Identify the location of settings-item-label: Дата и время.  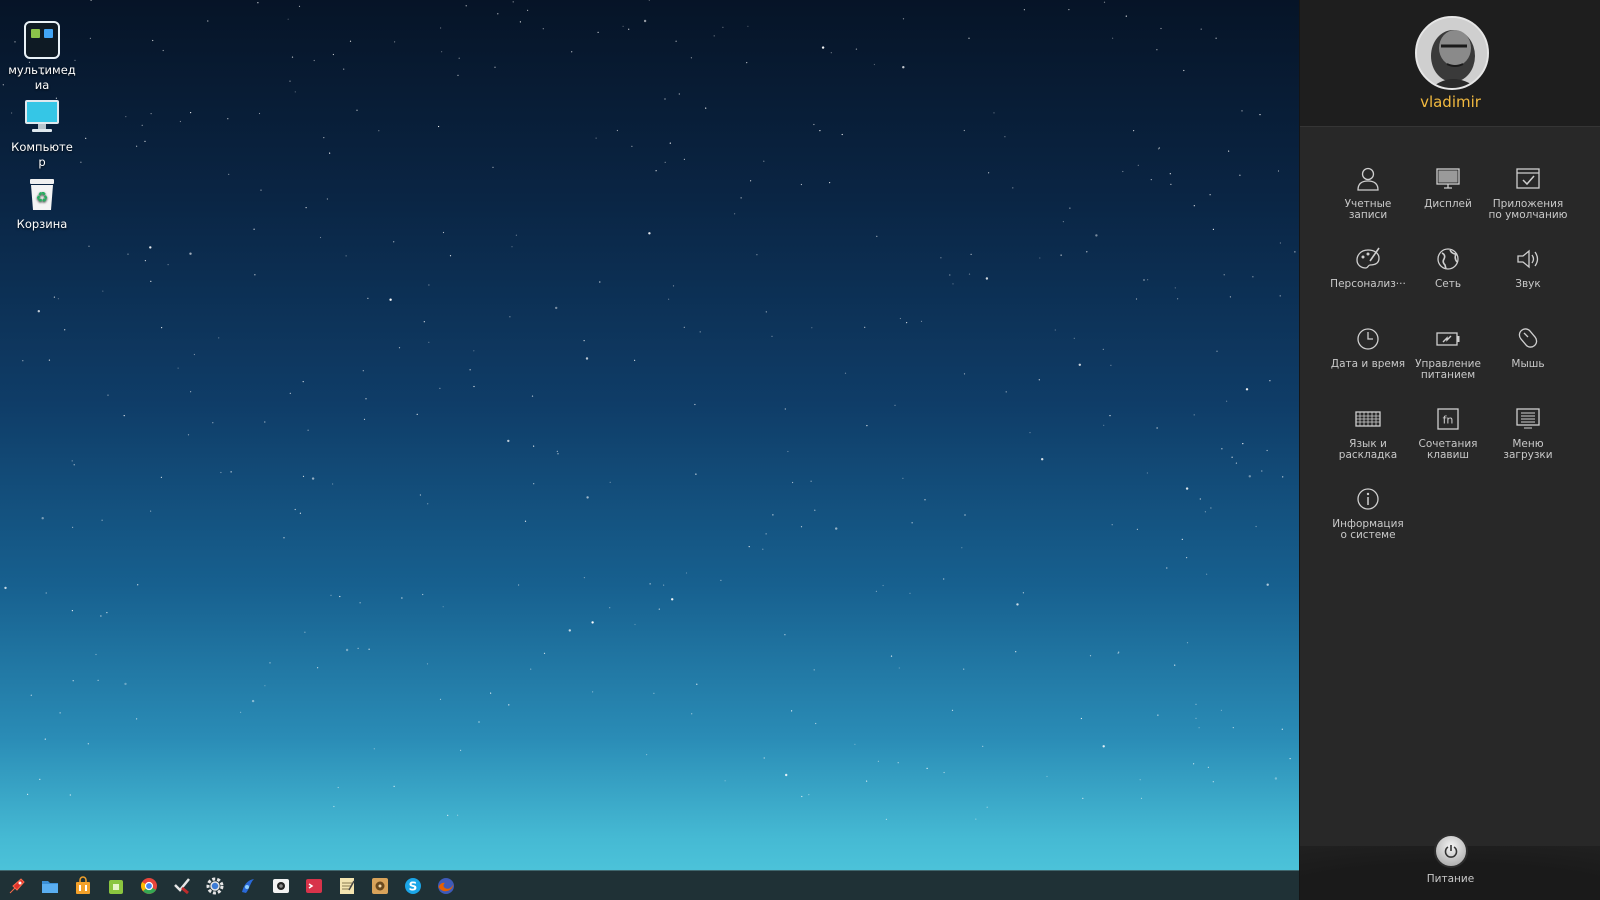
(1368, 364).